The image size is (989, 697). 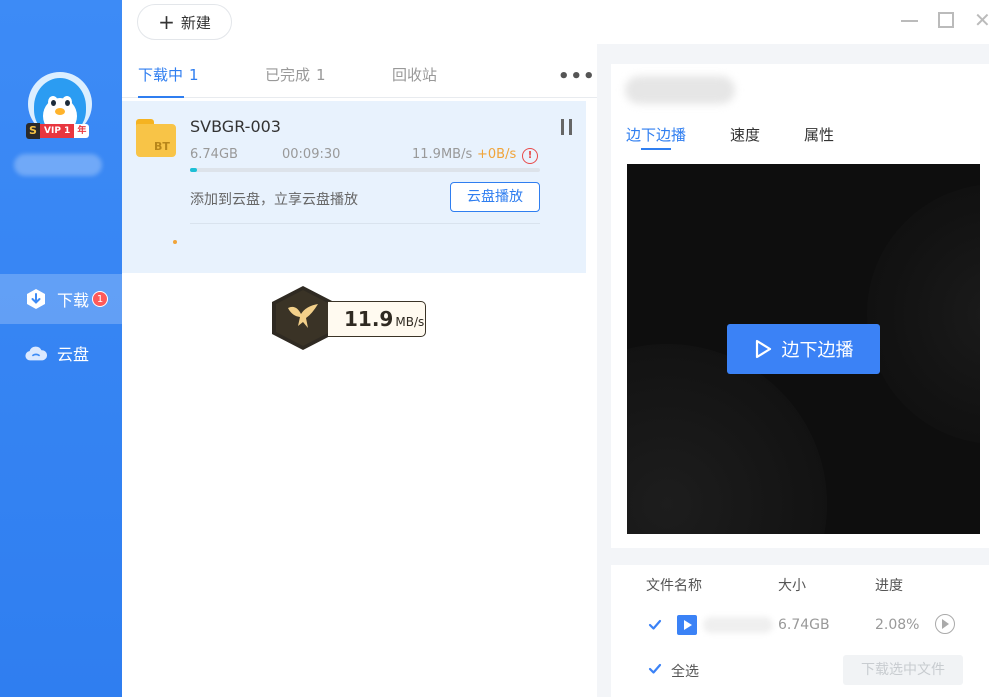 I want to click on tab-label: 下载中, so click(x=161, y=75).